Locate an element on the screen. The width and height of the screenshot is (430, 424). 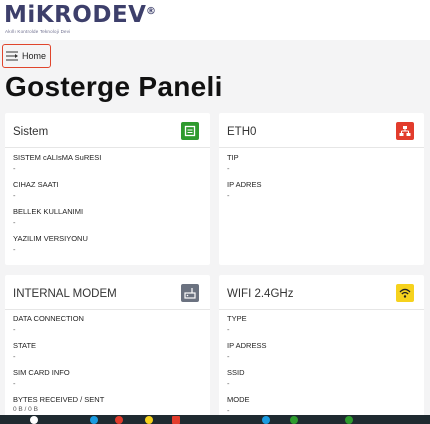
field-label: TYPE is located at coordinates (237, 318).